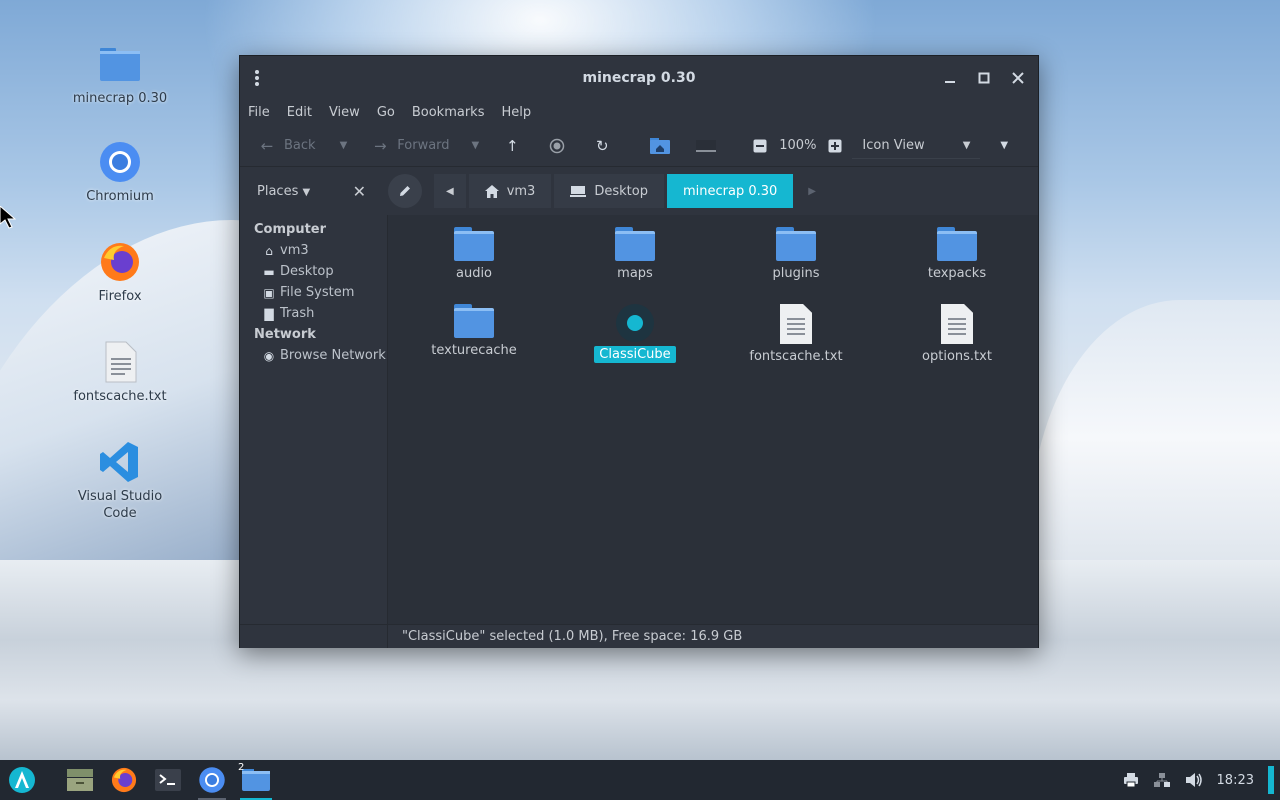  I want to click on home-folder-button, so click(660, 146).